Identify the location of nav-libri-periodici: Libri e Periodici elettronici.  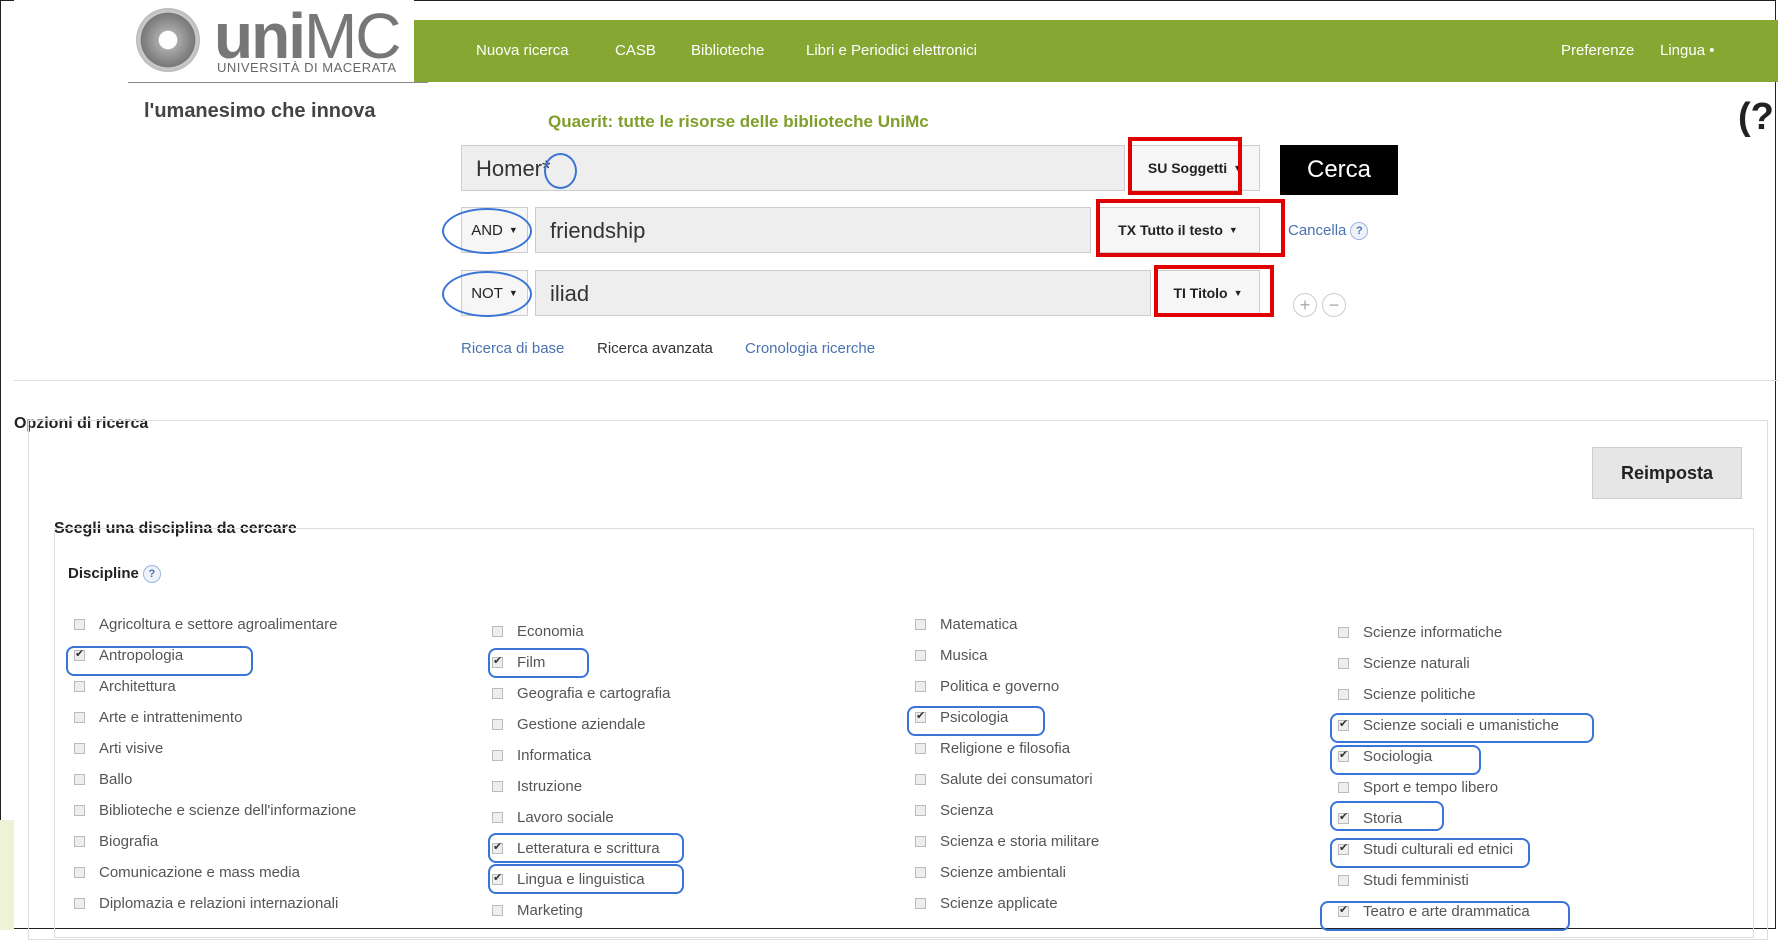
(891, 50).